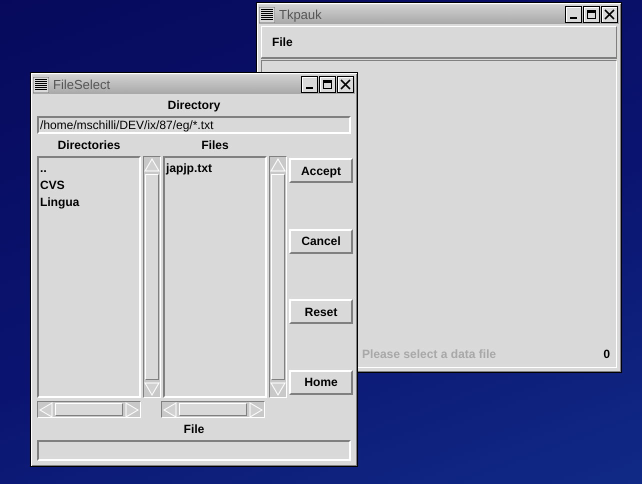 The width and height of the screenshot is (642, 484). I want to click on window-title: Tkpauk, so click(301, 14).